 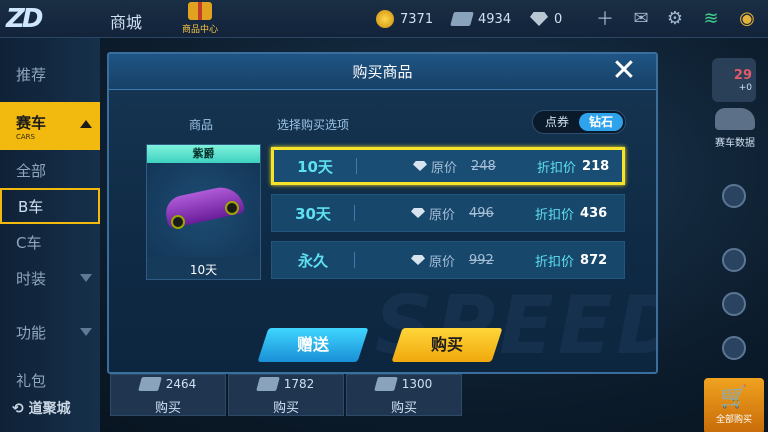 I want to click on sidebar-item-sublabel: CARS, so click(x=25, y=136).